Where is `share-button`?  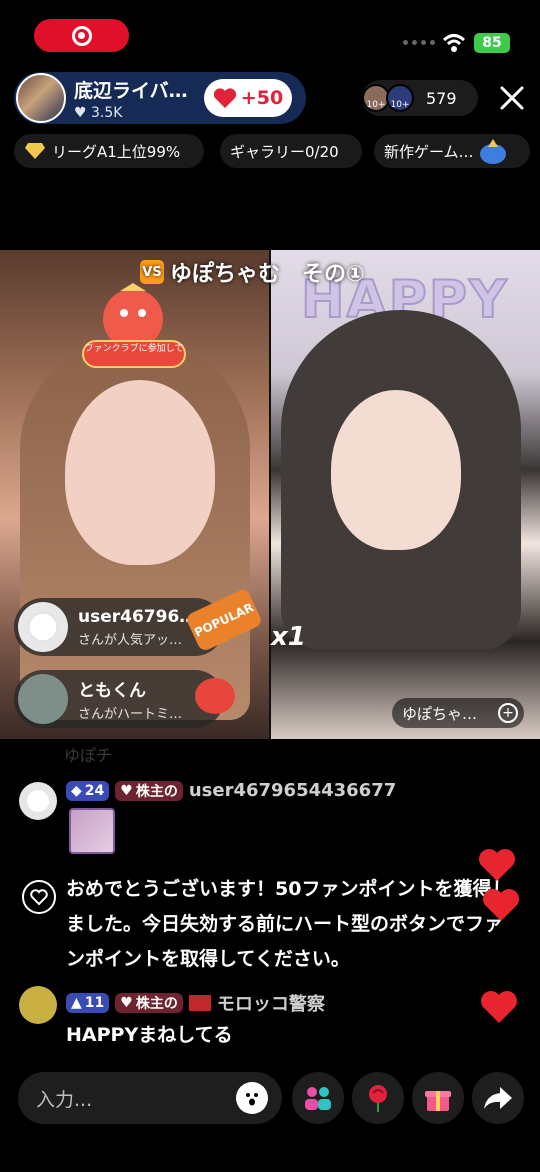
share-button is located at coordinates (498, 1098).